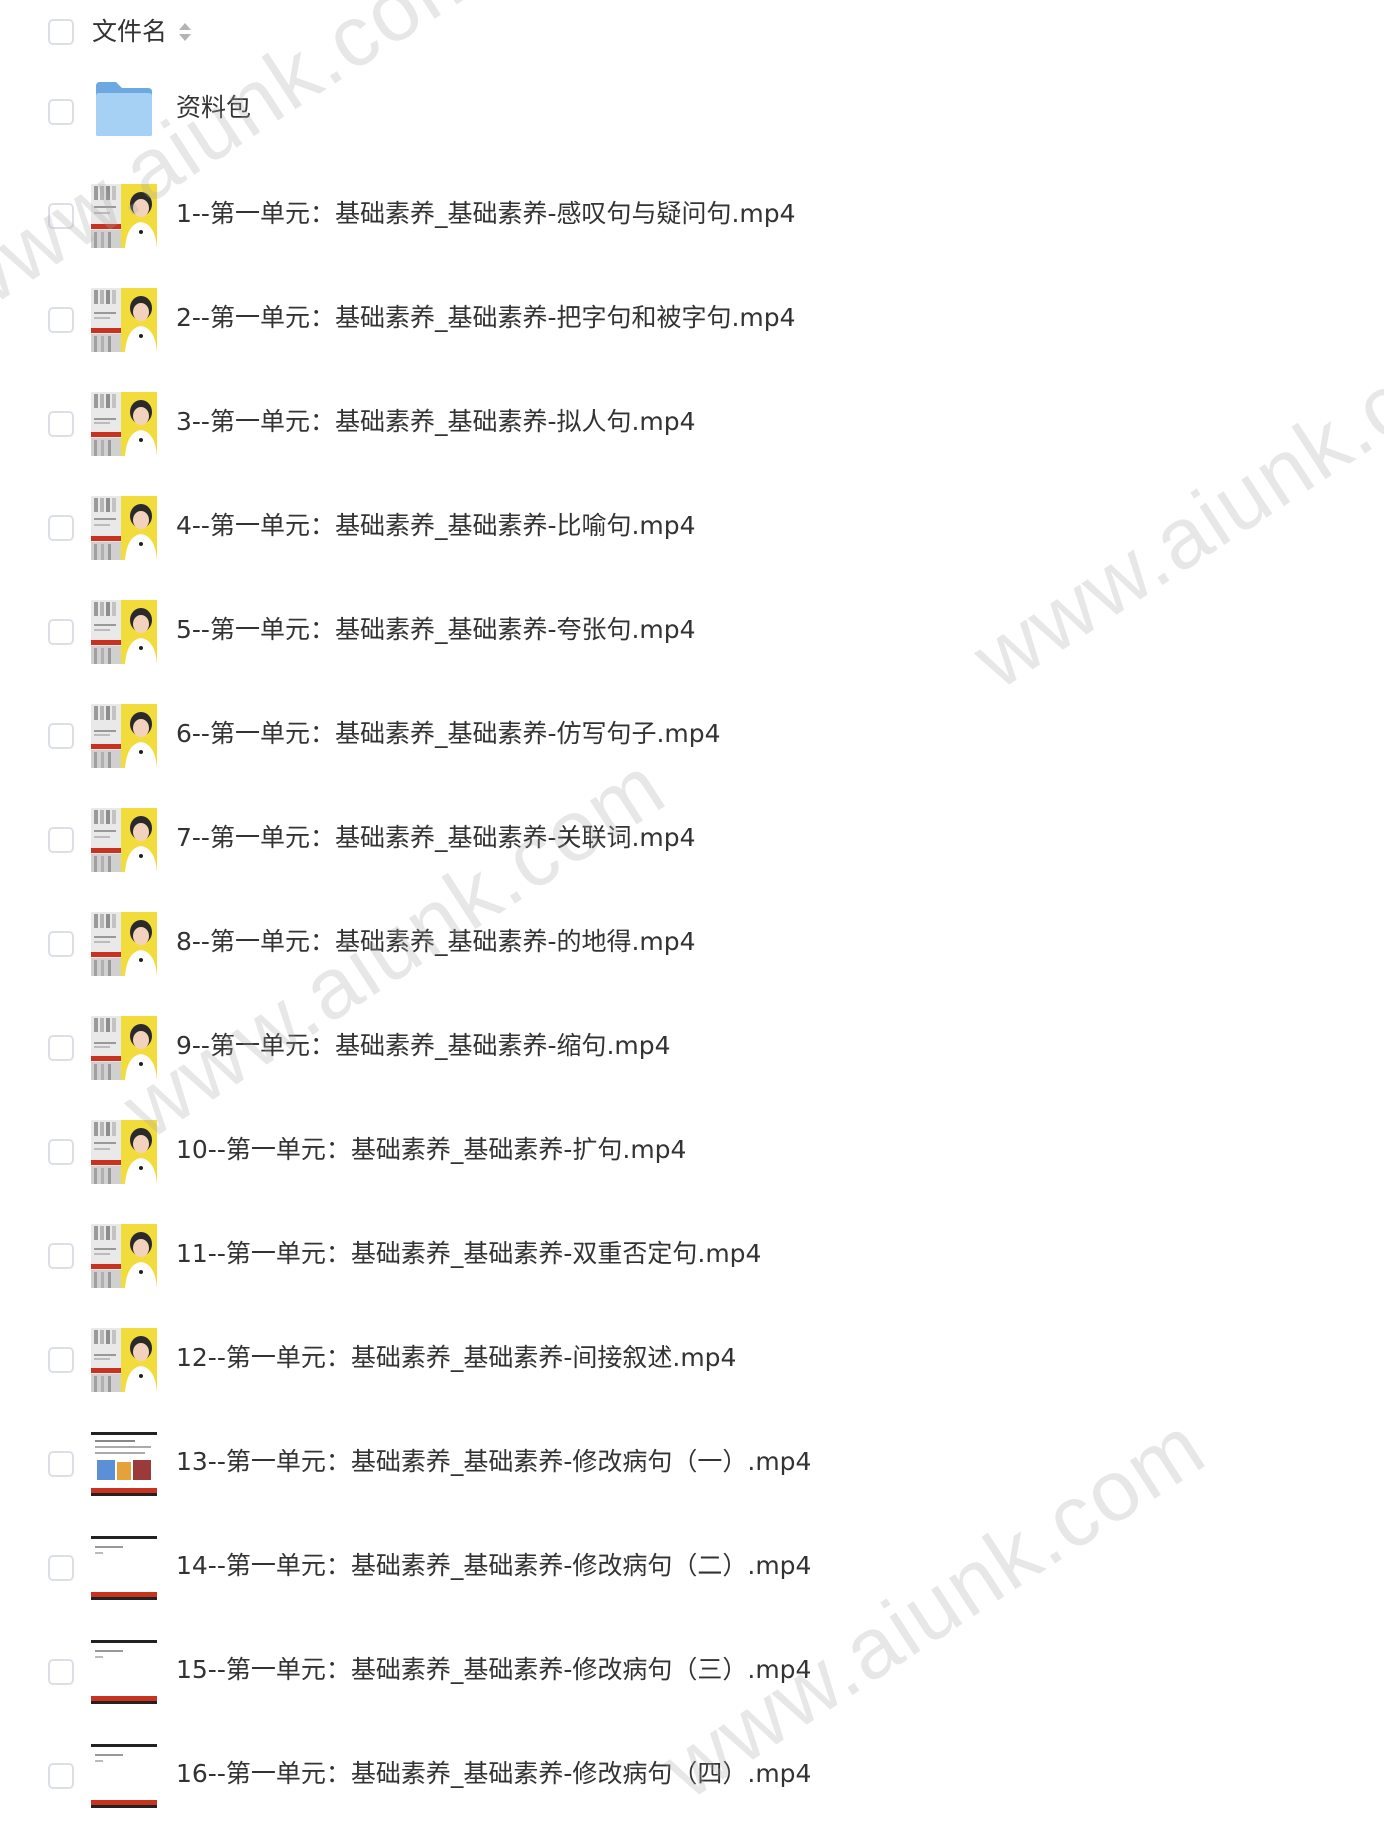 This screenshot has height=1828, width=1384. What do you see at coordinates (456, 1358) in the screenshot?
I see `file-name: 12--第一单元：基础素养_基础素养-间接叙述.mp4` at bounding box center [456, 1358].